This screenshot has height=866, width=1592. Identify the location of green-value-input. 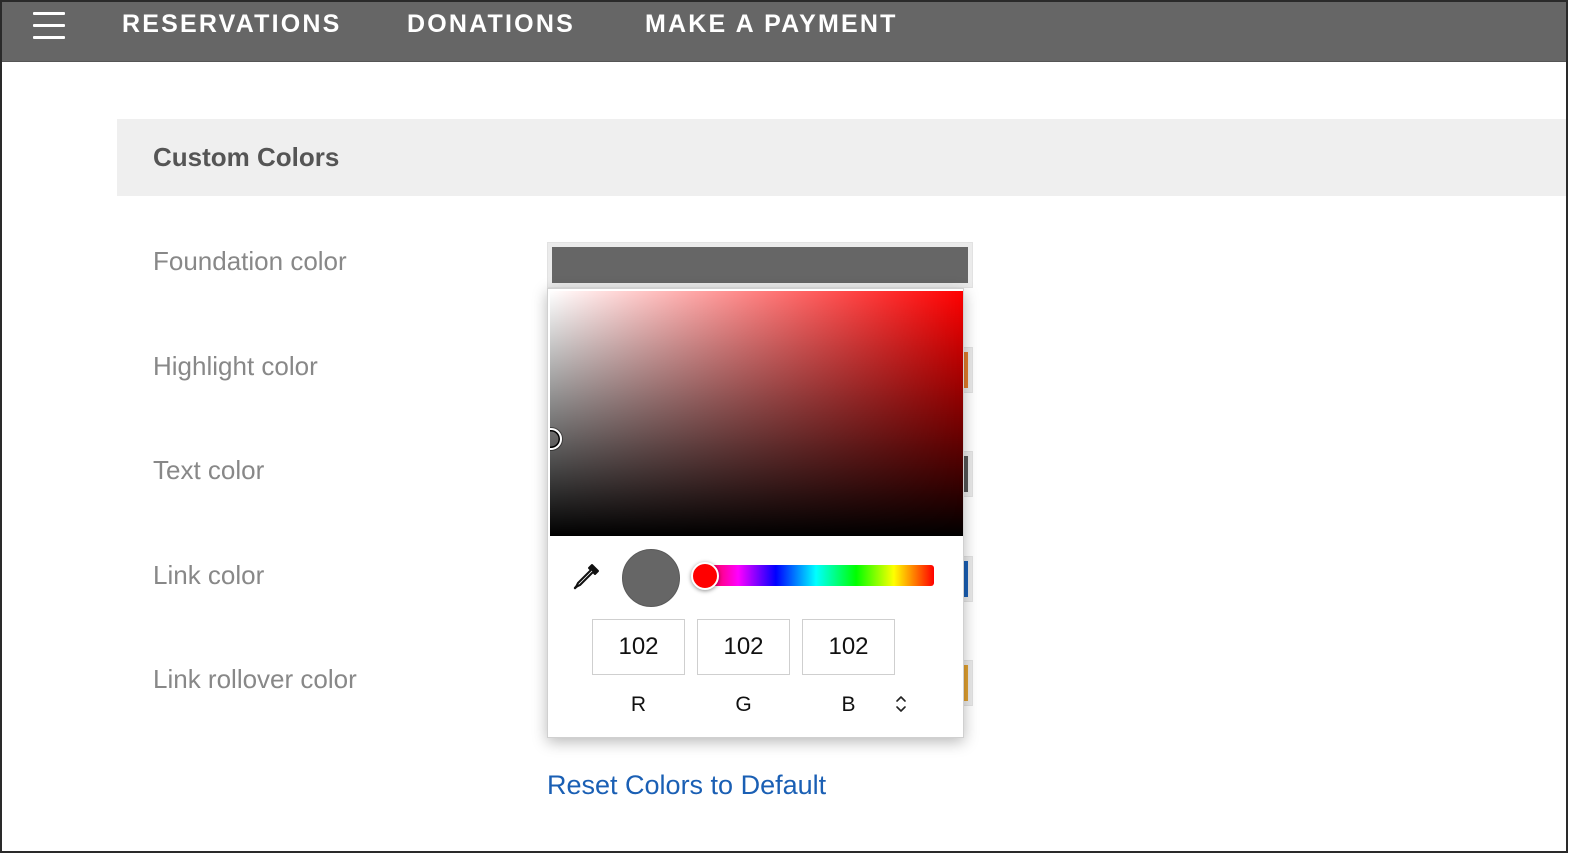
(743, 647).